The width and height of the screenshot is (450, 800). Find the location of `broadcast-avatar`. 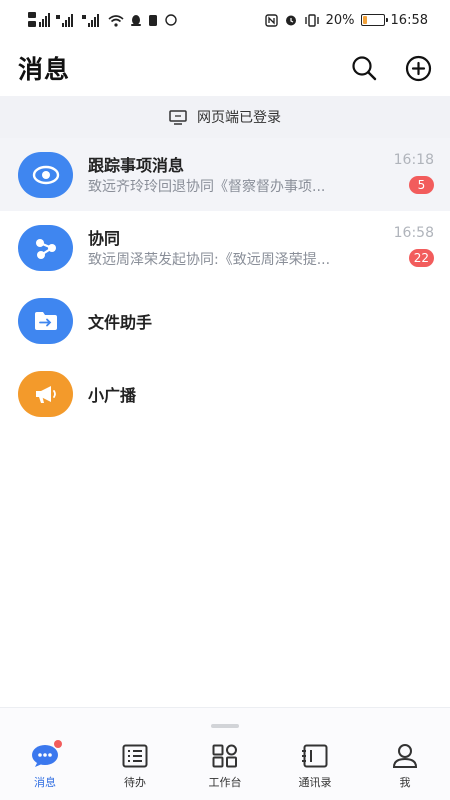

broadcast-avatar is located at coordinates (45, 393).